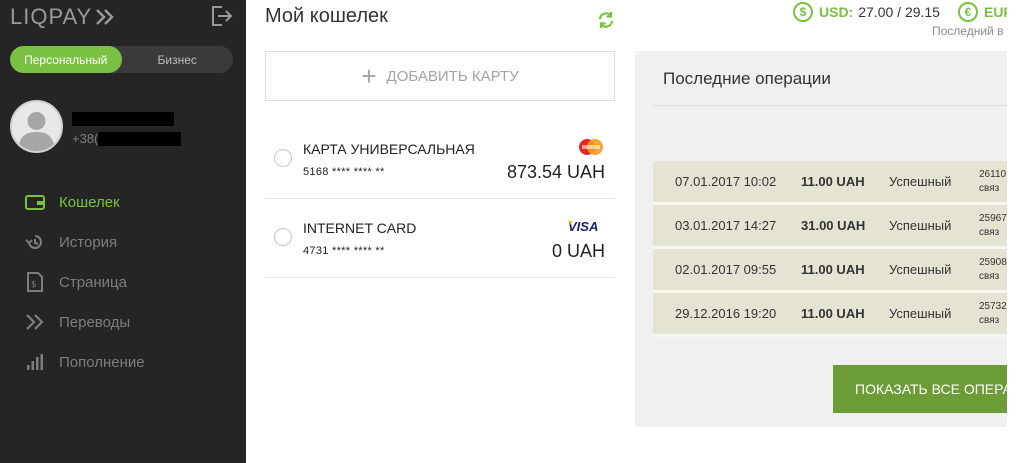 This screenshot has width=1021, height=463. I want to click on page-edge, so click(1014, 231).